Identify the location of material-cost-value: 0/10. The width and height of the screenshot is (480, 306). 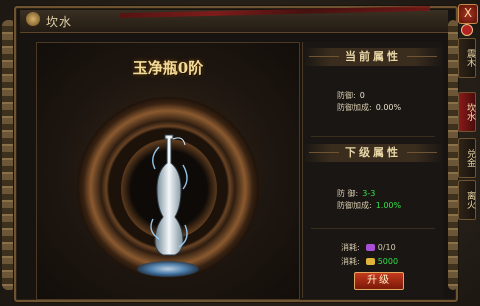
(386, 247).